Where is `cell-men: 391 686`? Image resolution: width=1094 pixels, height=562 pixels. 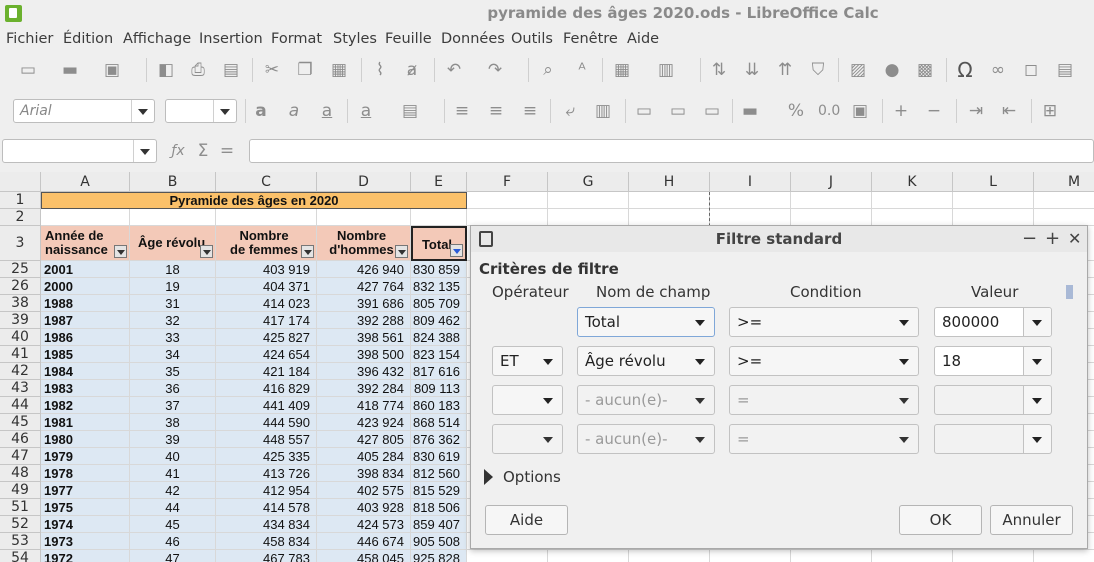
cell-men: 391 686 is located at coordinates (364, 303).